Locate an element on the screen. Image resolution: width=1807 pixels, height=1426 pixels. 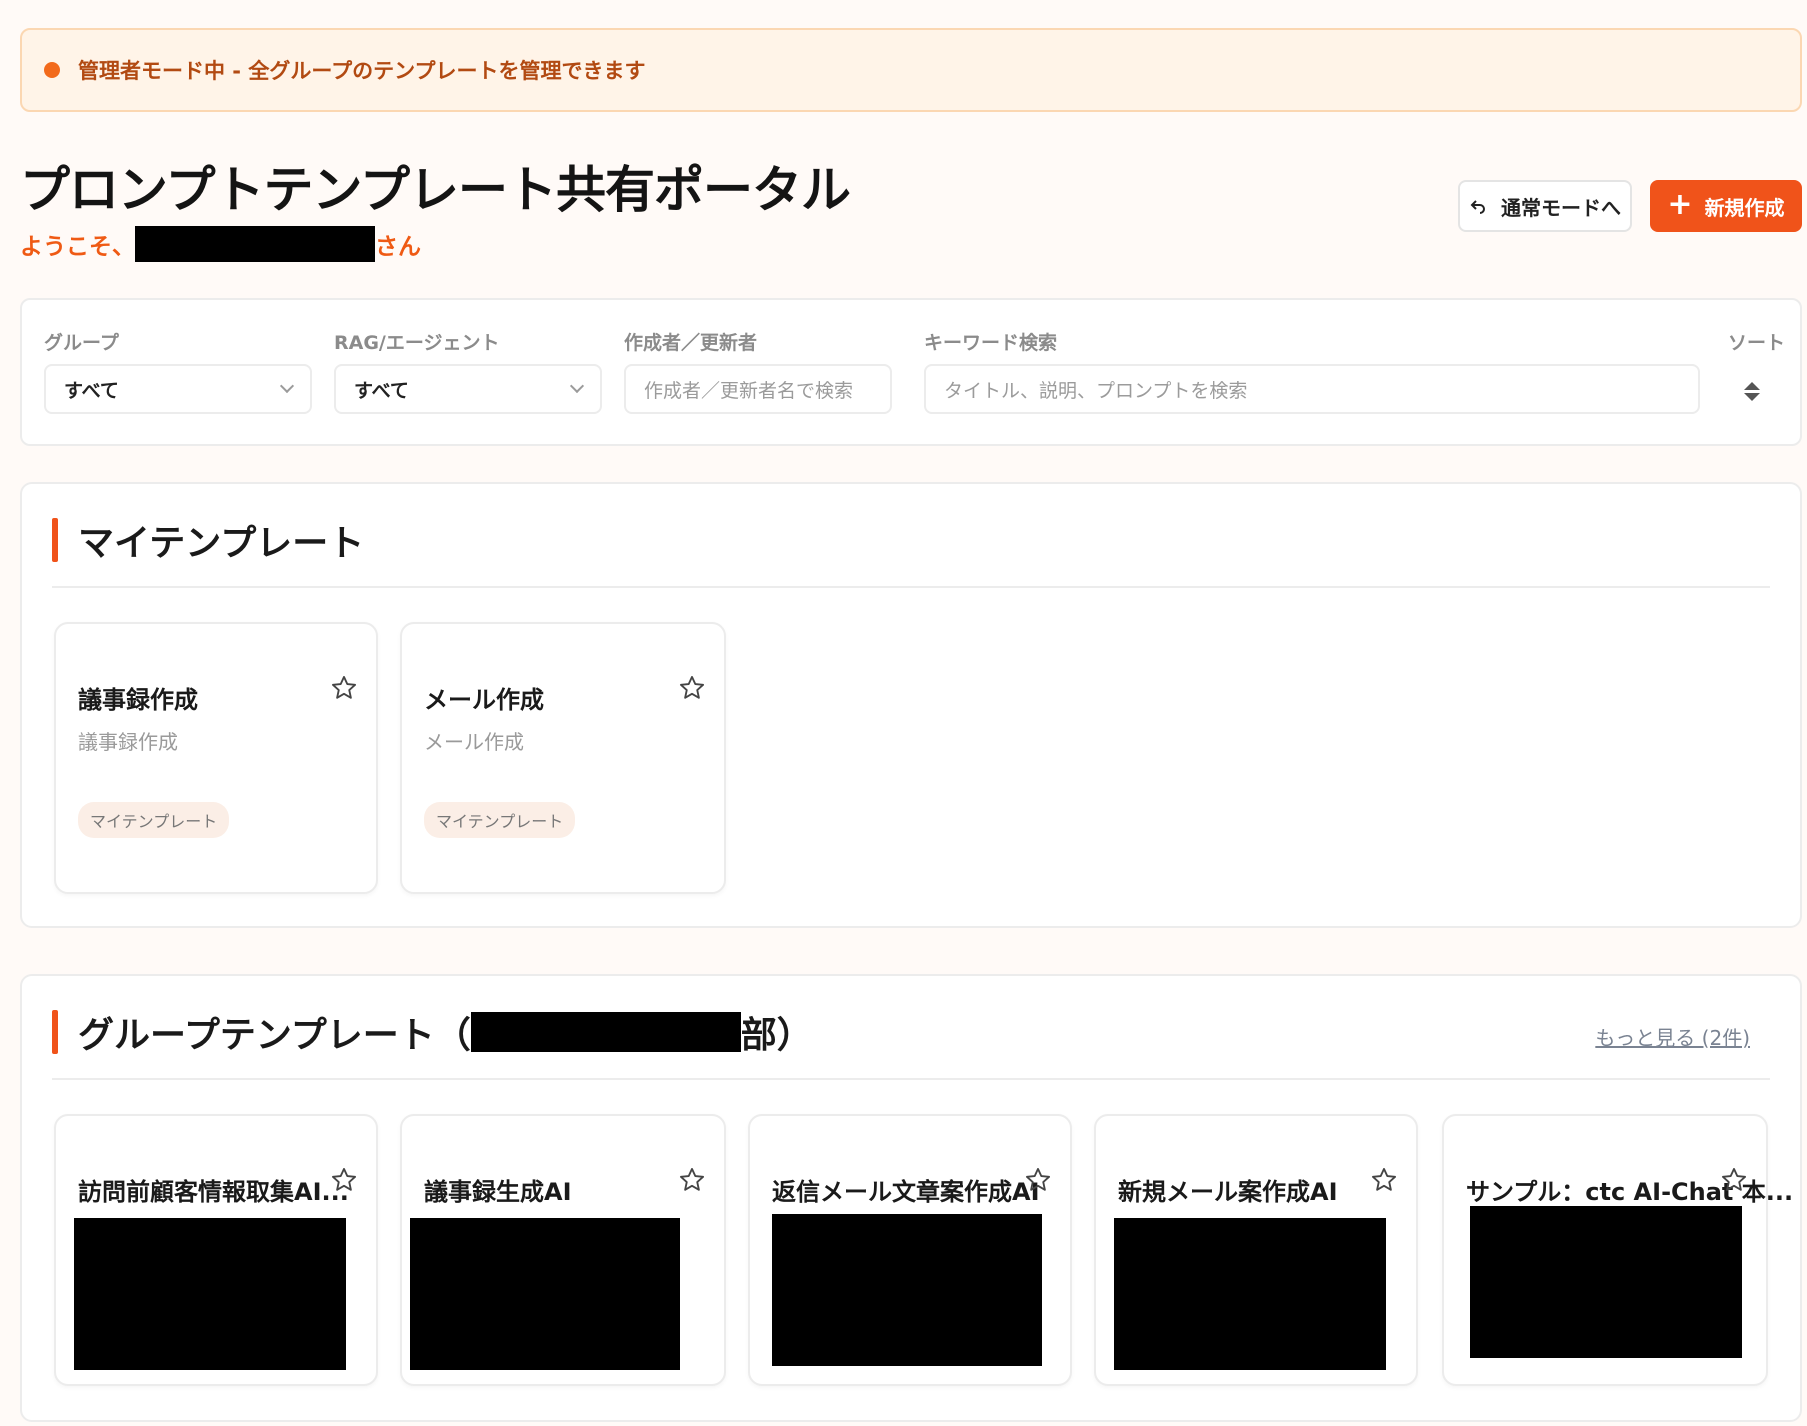
card-title: 新規メール案作成AI is located at coordinates (1228, 1192).